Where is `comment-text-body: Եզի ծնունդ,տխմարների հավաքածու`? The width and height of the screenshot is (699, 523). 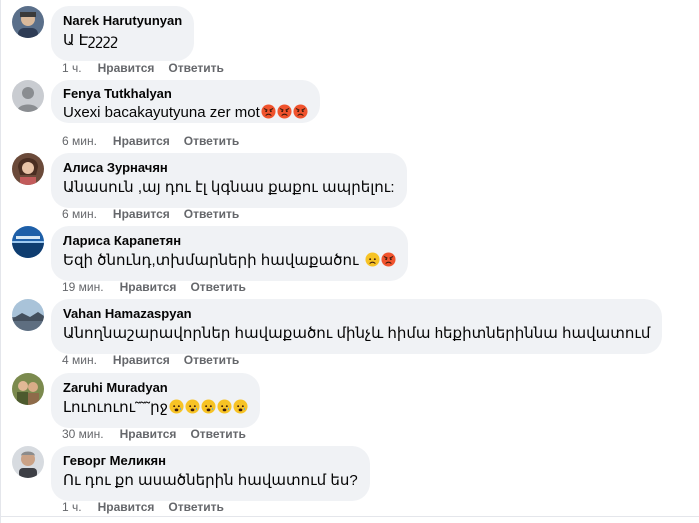 comment-text-body: Եզի ծնունդ,տխմարների հավաքածու is located at coordinates (211, 260).